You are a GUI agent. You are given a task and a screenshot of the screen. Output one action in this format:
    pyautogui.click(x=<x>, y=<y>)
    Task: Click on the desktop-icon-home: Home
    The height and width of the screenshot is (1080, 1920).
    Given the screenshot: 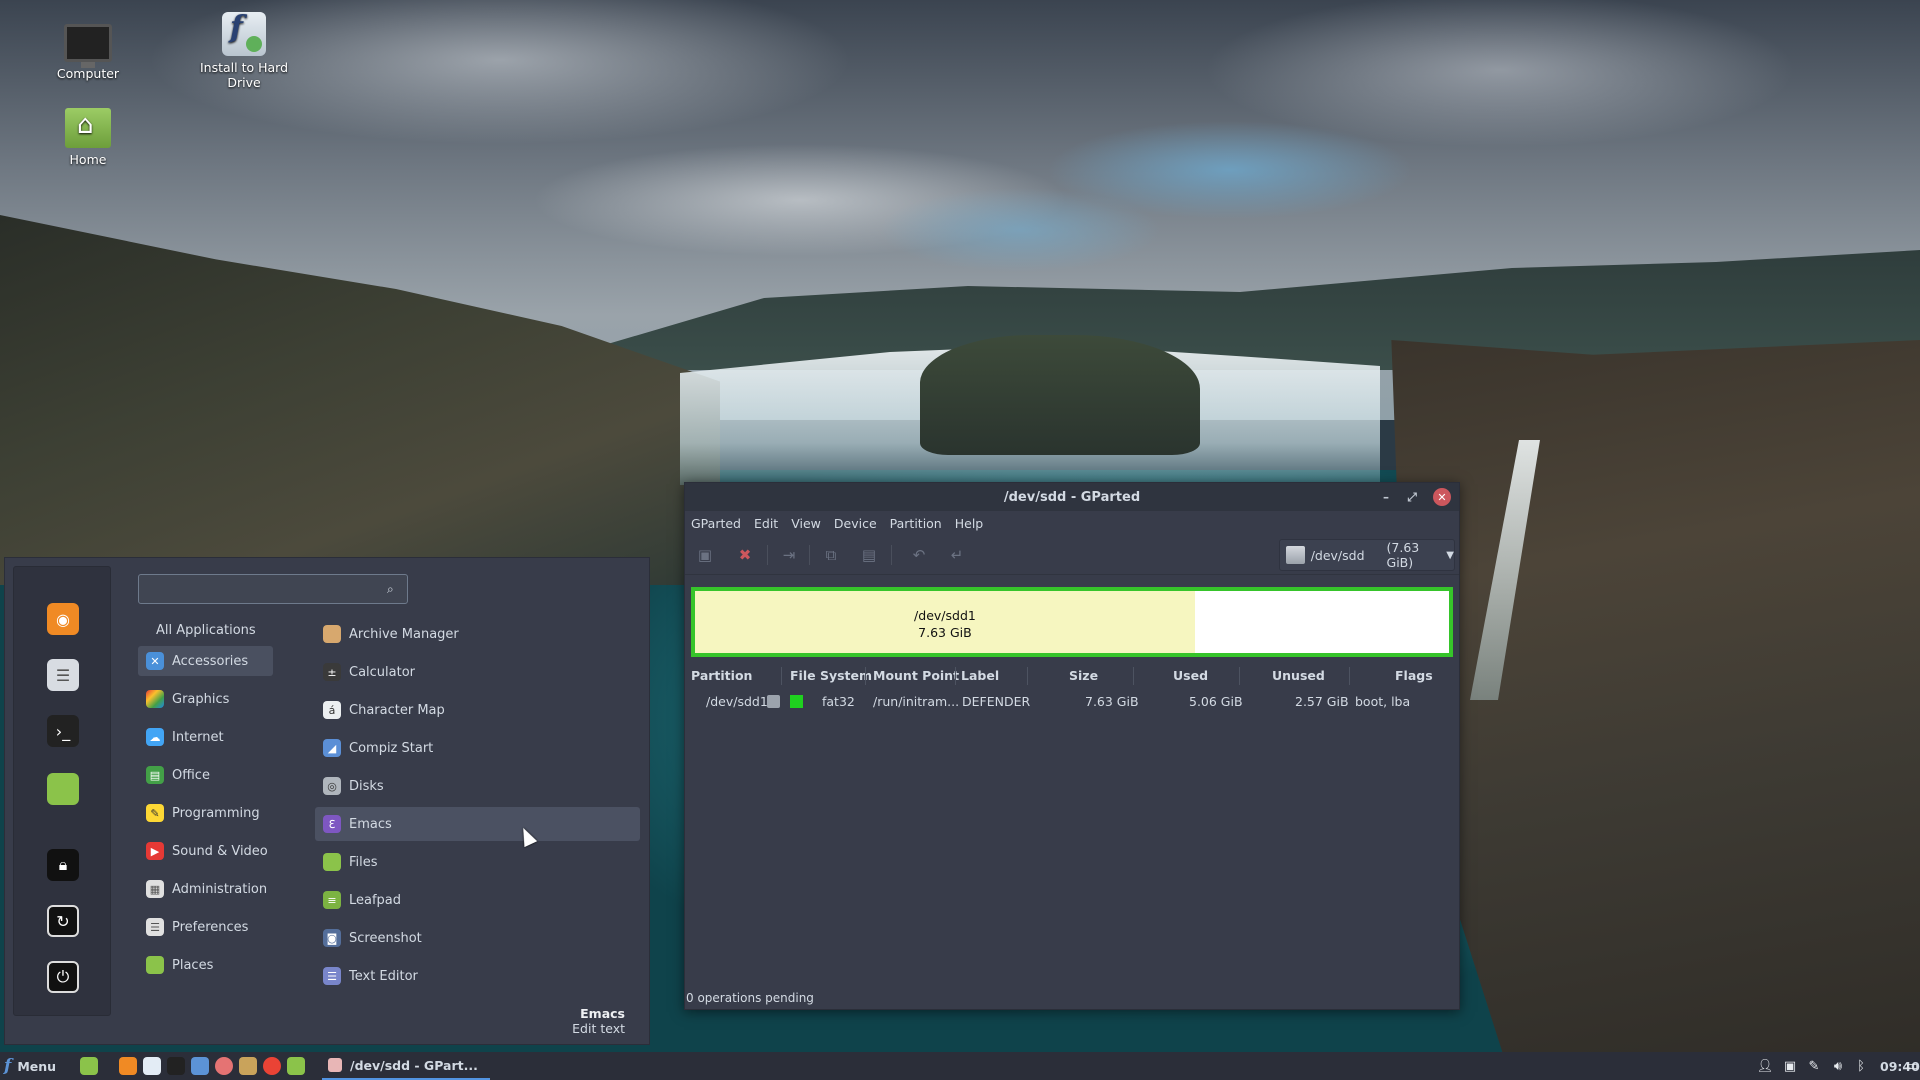 What is the action you would take?
    pyautogui.click(x=88, y=137)
    